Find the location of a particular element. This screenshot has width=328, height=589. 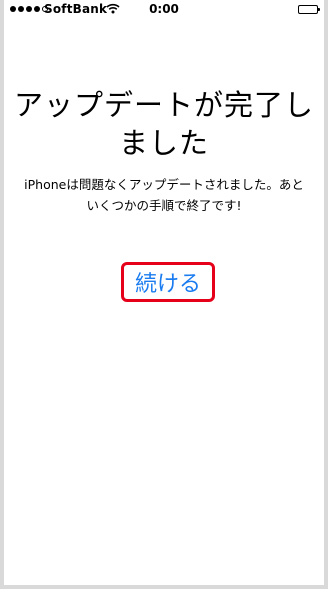

battery-icon is located at coordinates (309, 9).